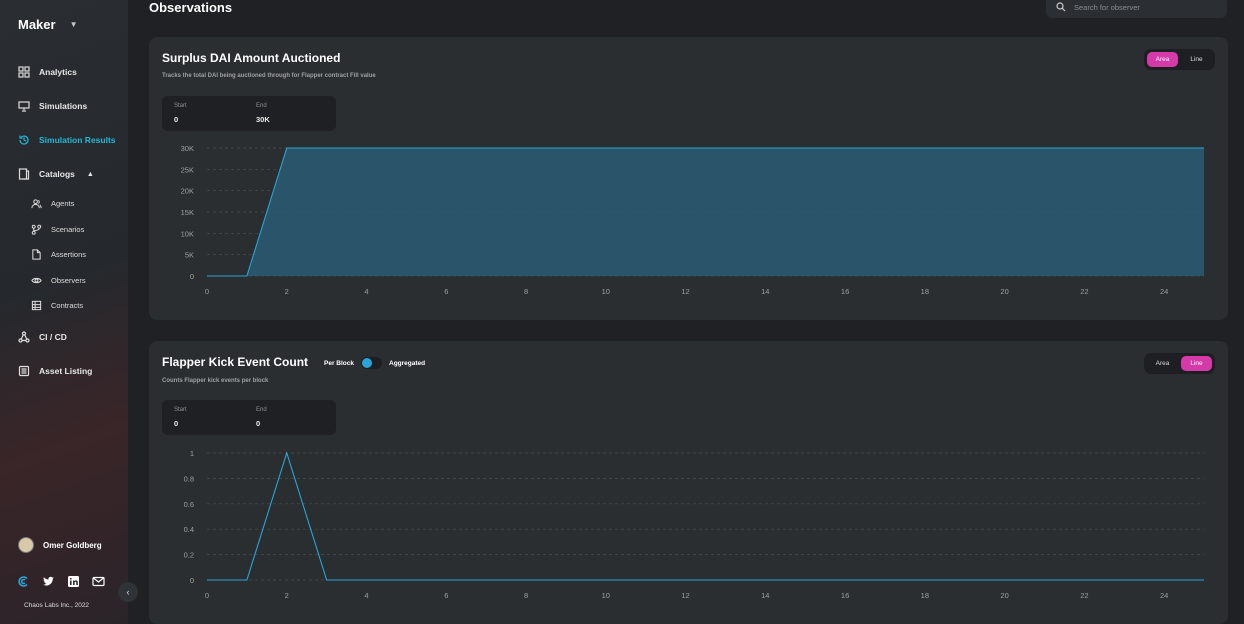  Describe the element at coordinates (189, 529) in the screenshot. I see `y-tick-label: 0.4` at that location.